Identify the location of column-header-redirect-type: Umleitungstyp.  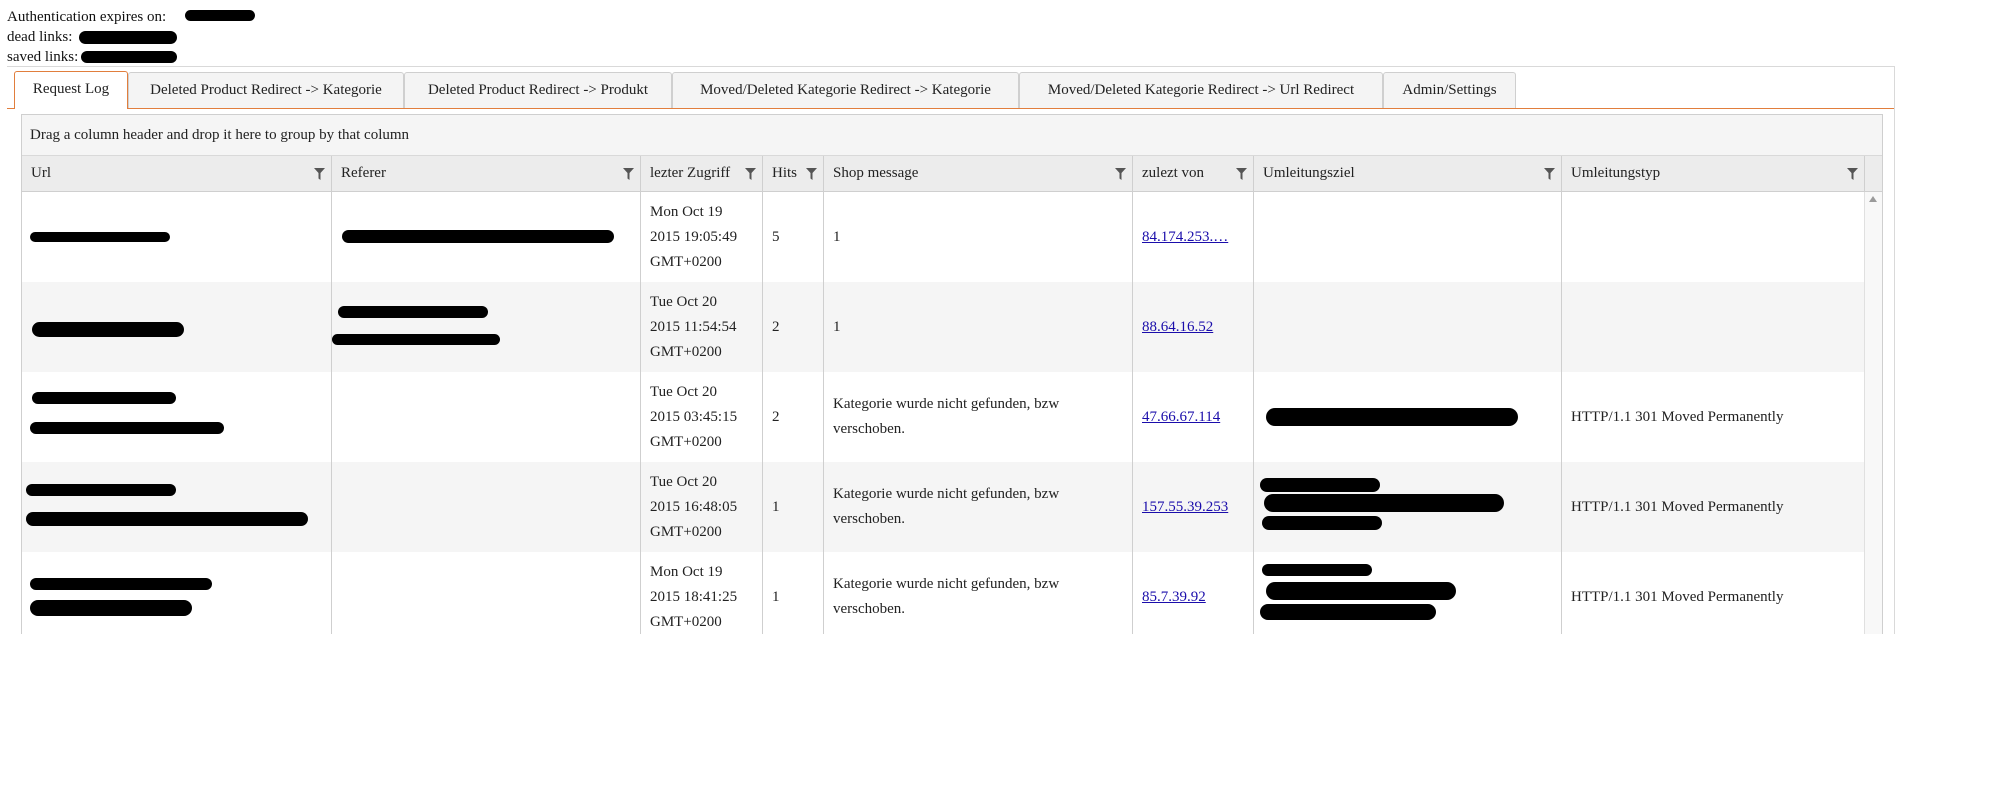
(1713, 173).